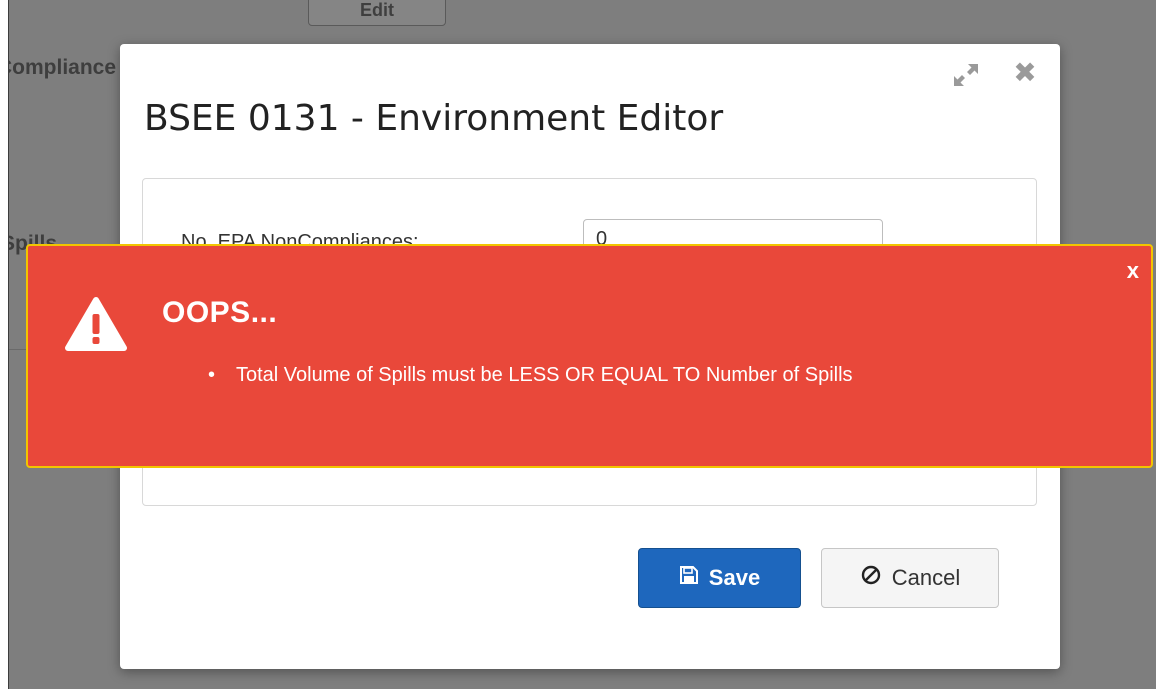 This screenshot has width=1156, height=689. What do you see at coordinates (926, 577) in the screenshot?
I see `cancel-button-label: Cancel` at bounding box center [926, 577].